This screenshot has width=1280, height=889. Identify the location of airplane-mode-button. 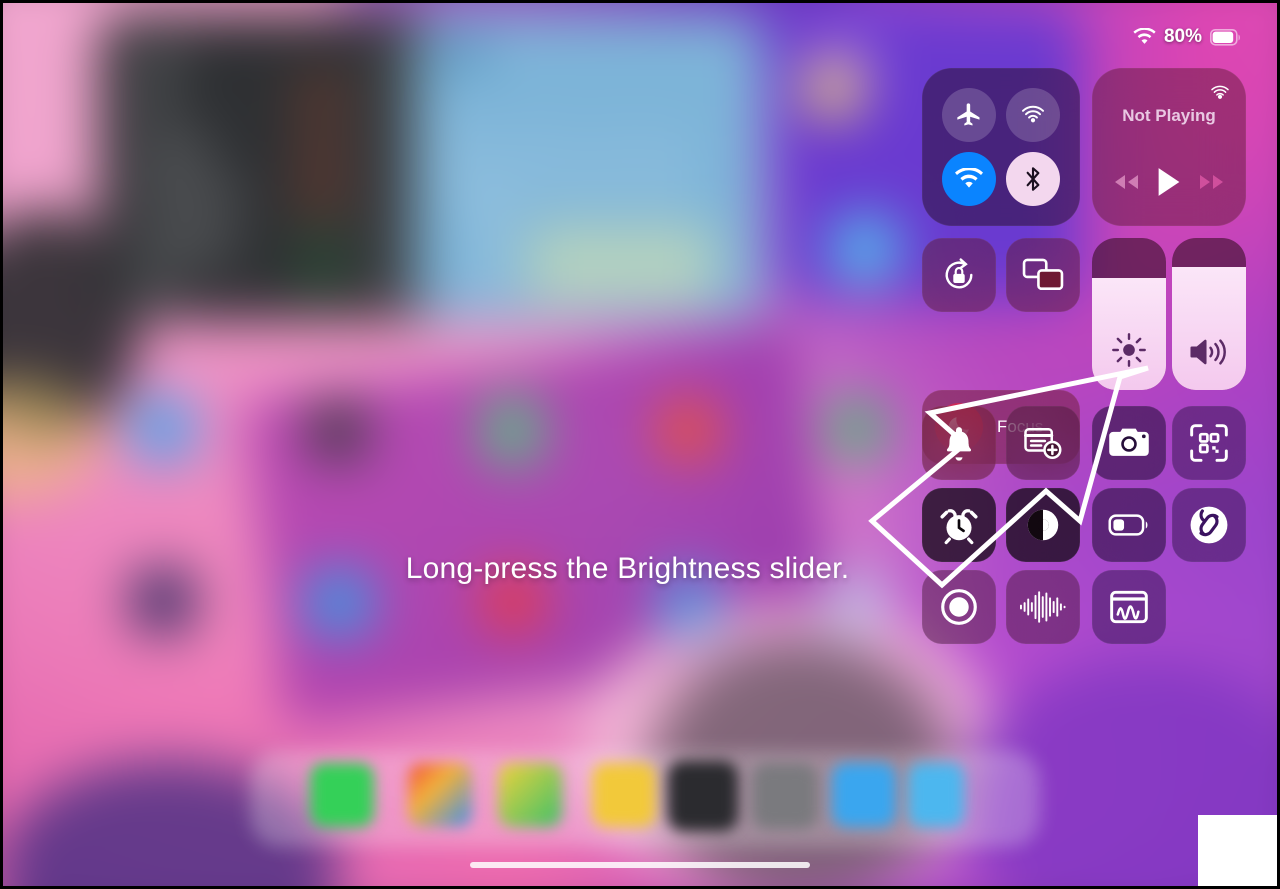
(969, 115).